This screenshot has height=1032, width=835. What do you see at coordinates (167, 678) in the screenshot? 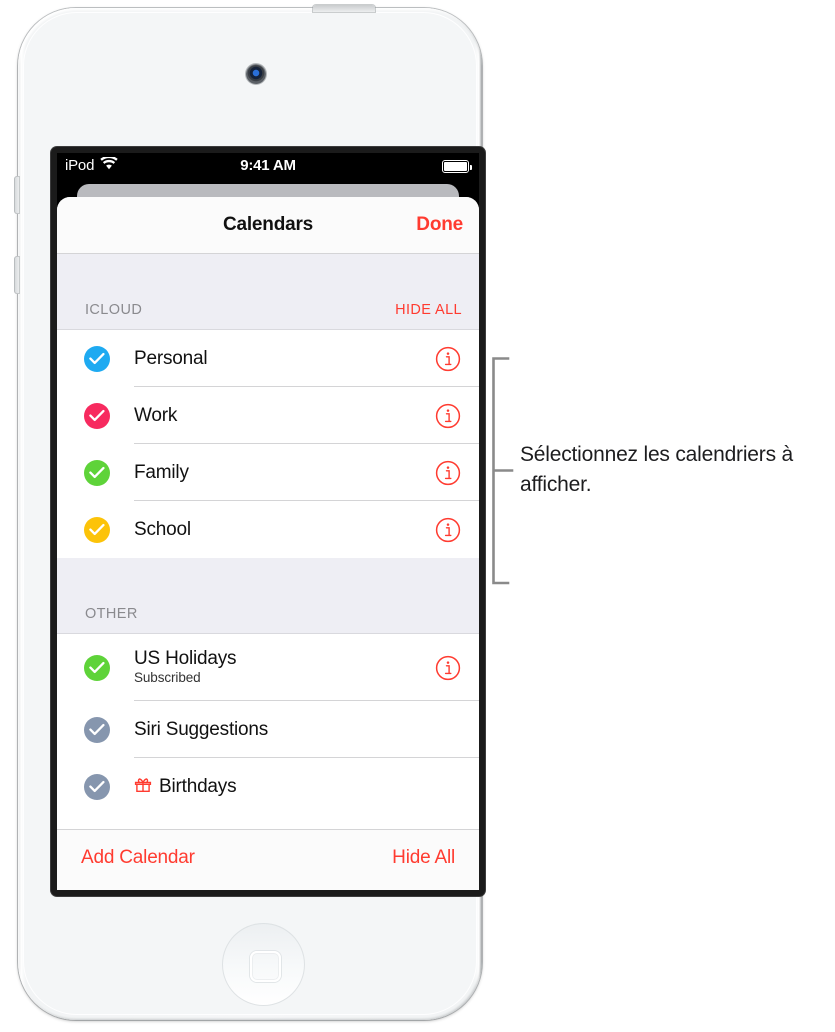
I see `calendar-subtitle: Subscribed` at bounding box center [167, 678].